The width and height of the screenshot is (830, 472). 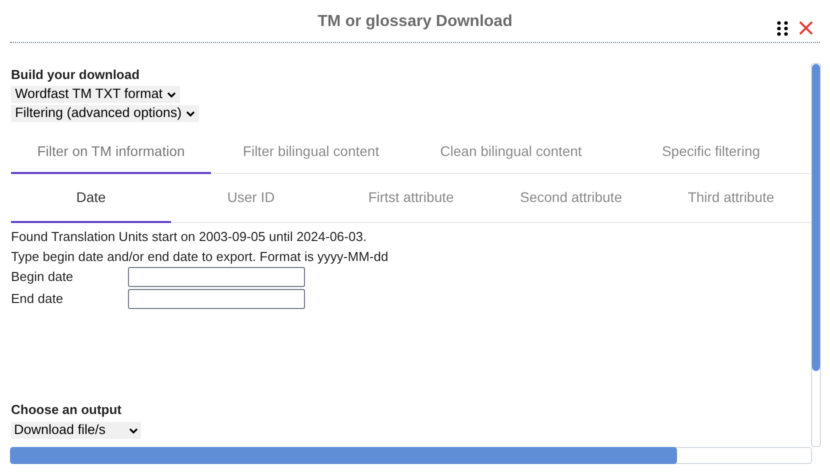 I want to click on tab: Second attribute, so click(x=571, y=198).